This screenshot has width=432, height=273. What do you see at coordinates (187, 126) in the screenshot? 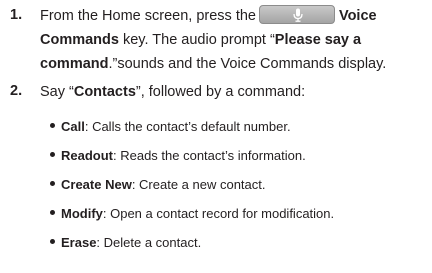
I see `command-description: : Calls the contact’s default number.` at bounding box center [187, 126].